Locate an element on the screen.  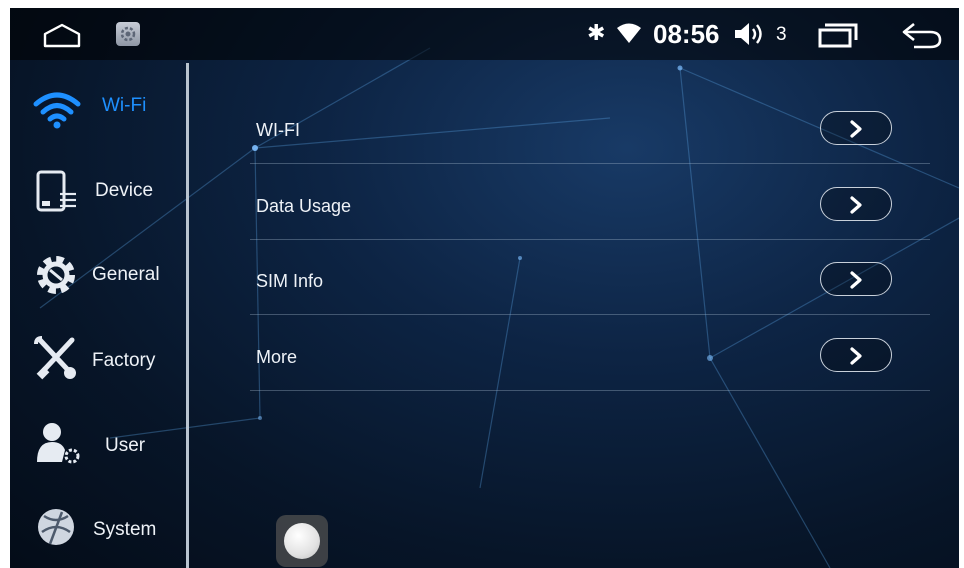
recents-icon is located at coordinates (838, 35).